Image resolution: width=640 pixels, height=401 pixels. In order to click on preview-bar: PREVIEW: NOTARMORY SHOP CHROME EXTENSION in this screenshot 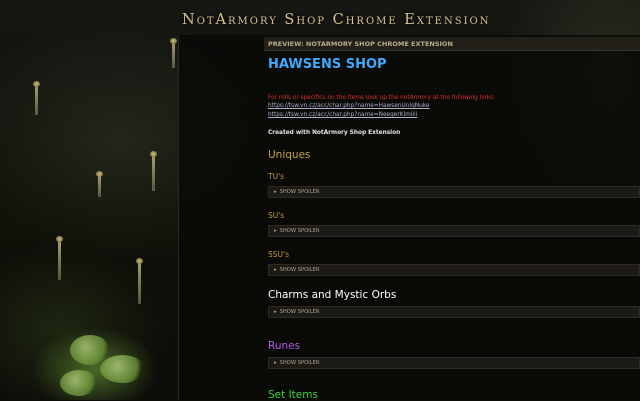, I will do `click(452, 44)`.